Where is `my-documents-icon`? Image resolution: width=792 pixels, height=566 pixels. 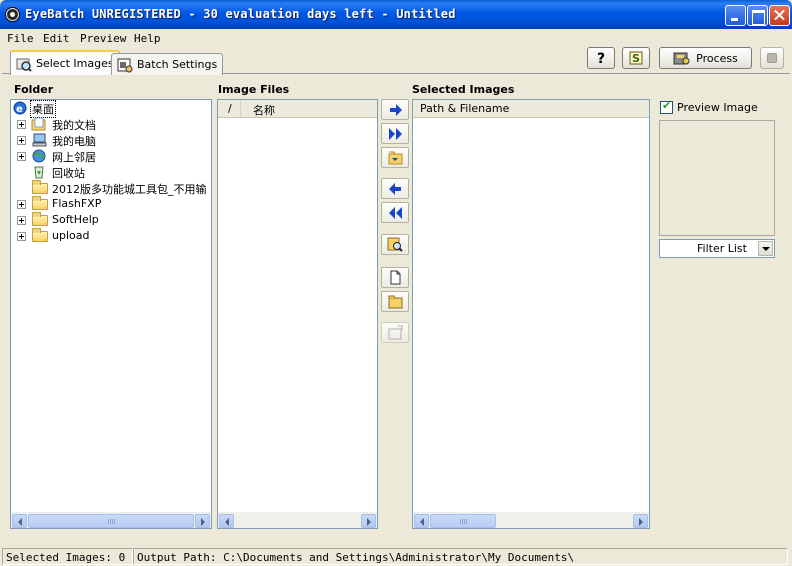
my-documents-icon is located at coordinates (38, 124).